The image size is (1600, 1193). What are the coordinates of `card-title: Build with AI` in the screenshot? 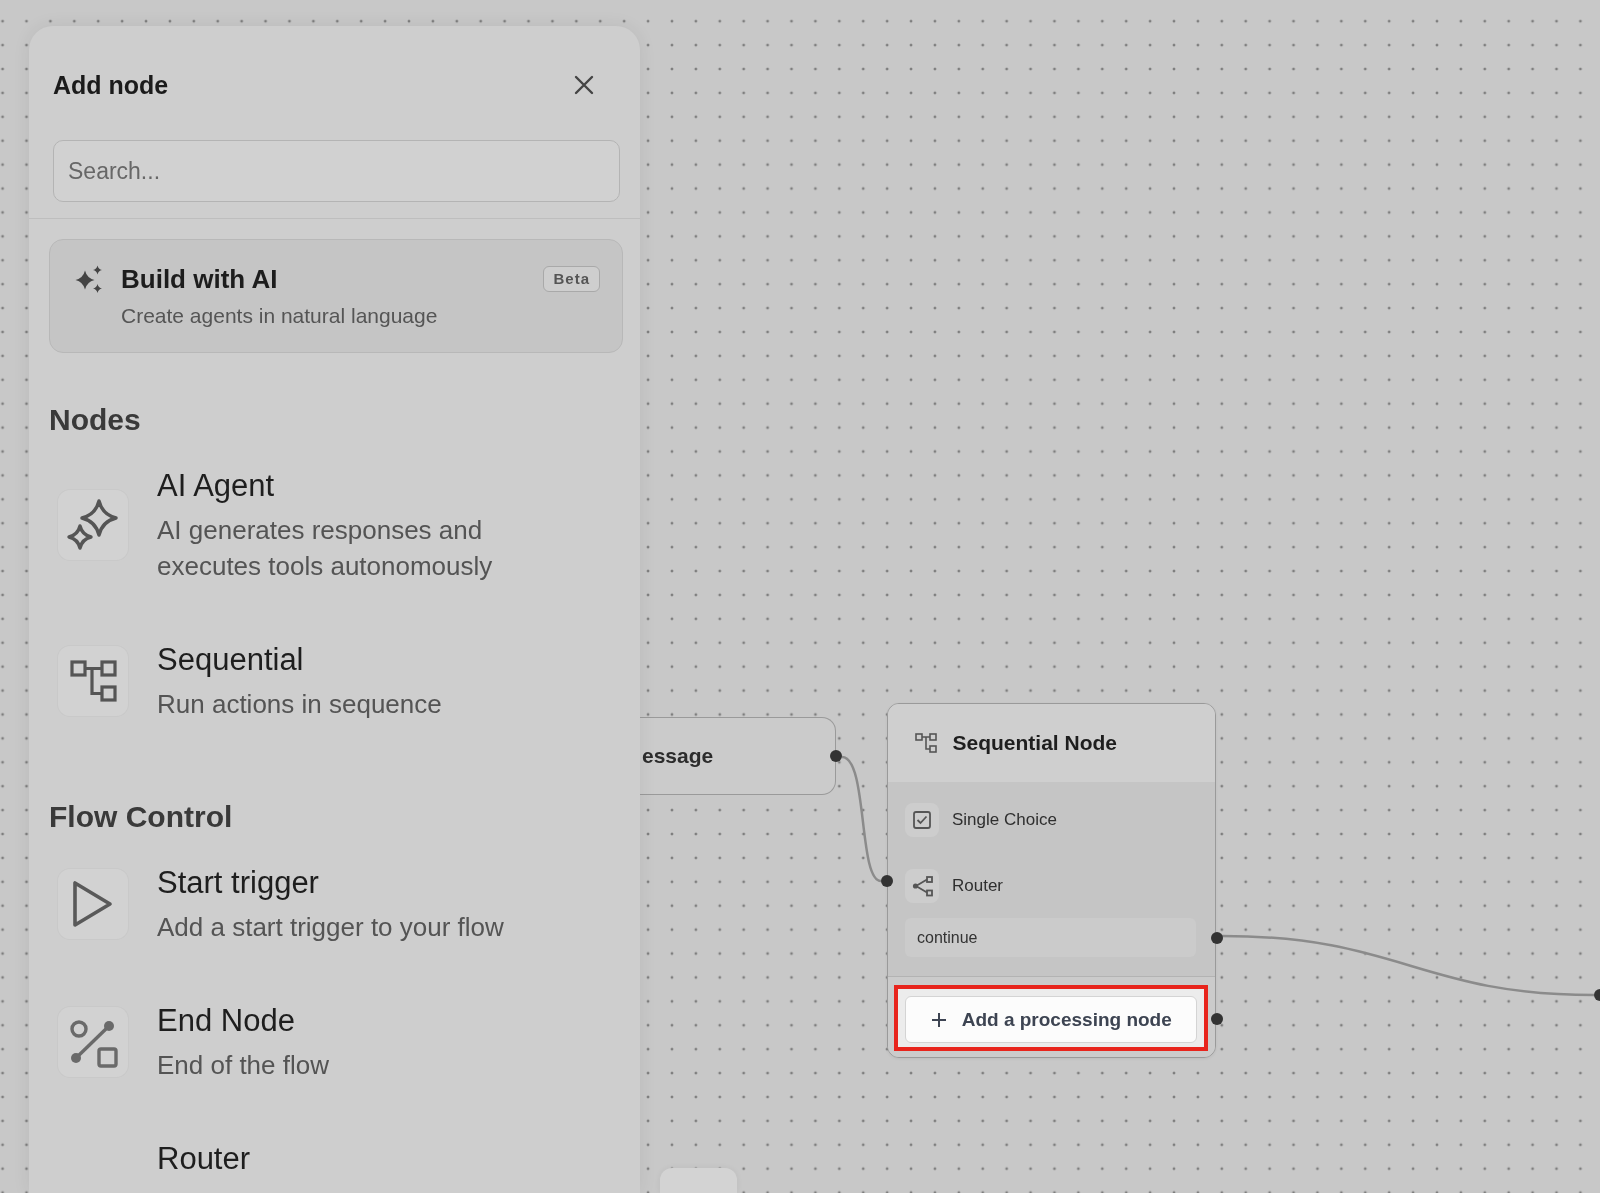 It's located at (200, 279).